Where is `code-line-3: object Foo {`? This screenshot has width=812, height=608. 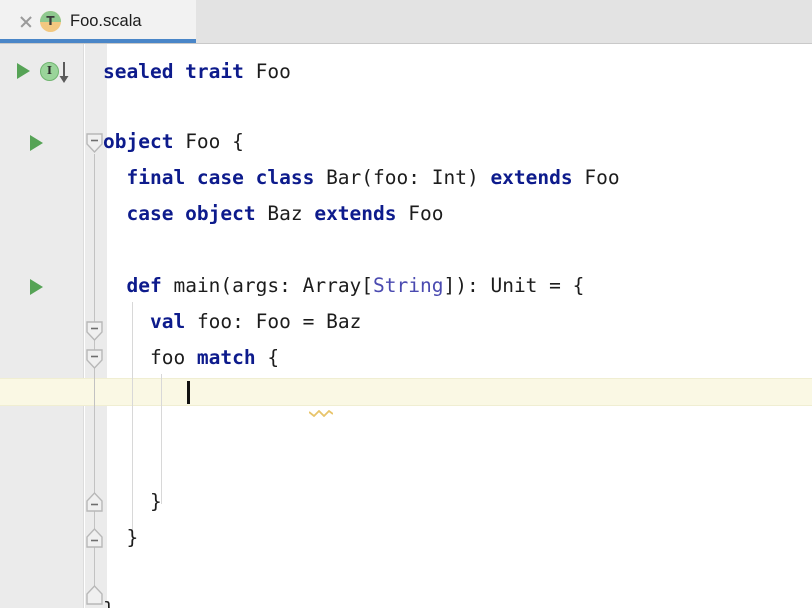 code-line-3: object Foo { is located at coordinates (173, 142).